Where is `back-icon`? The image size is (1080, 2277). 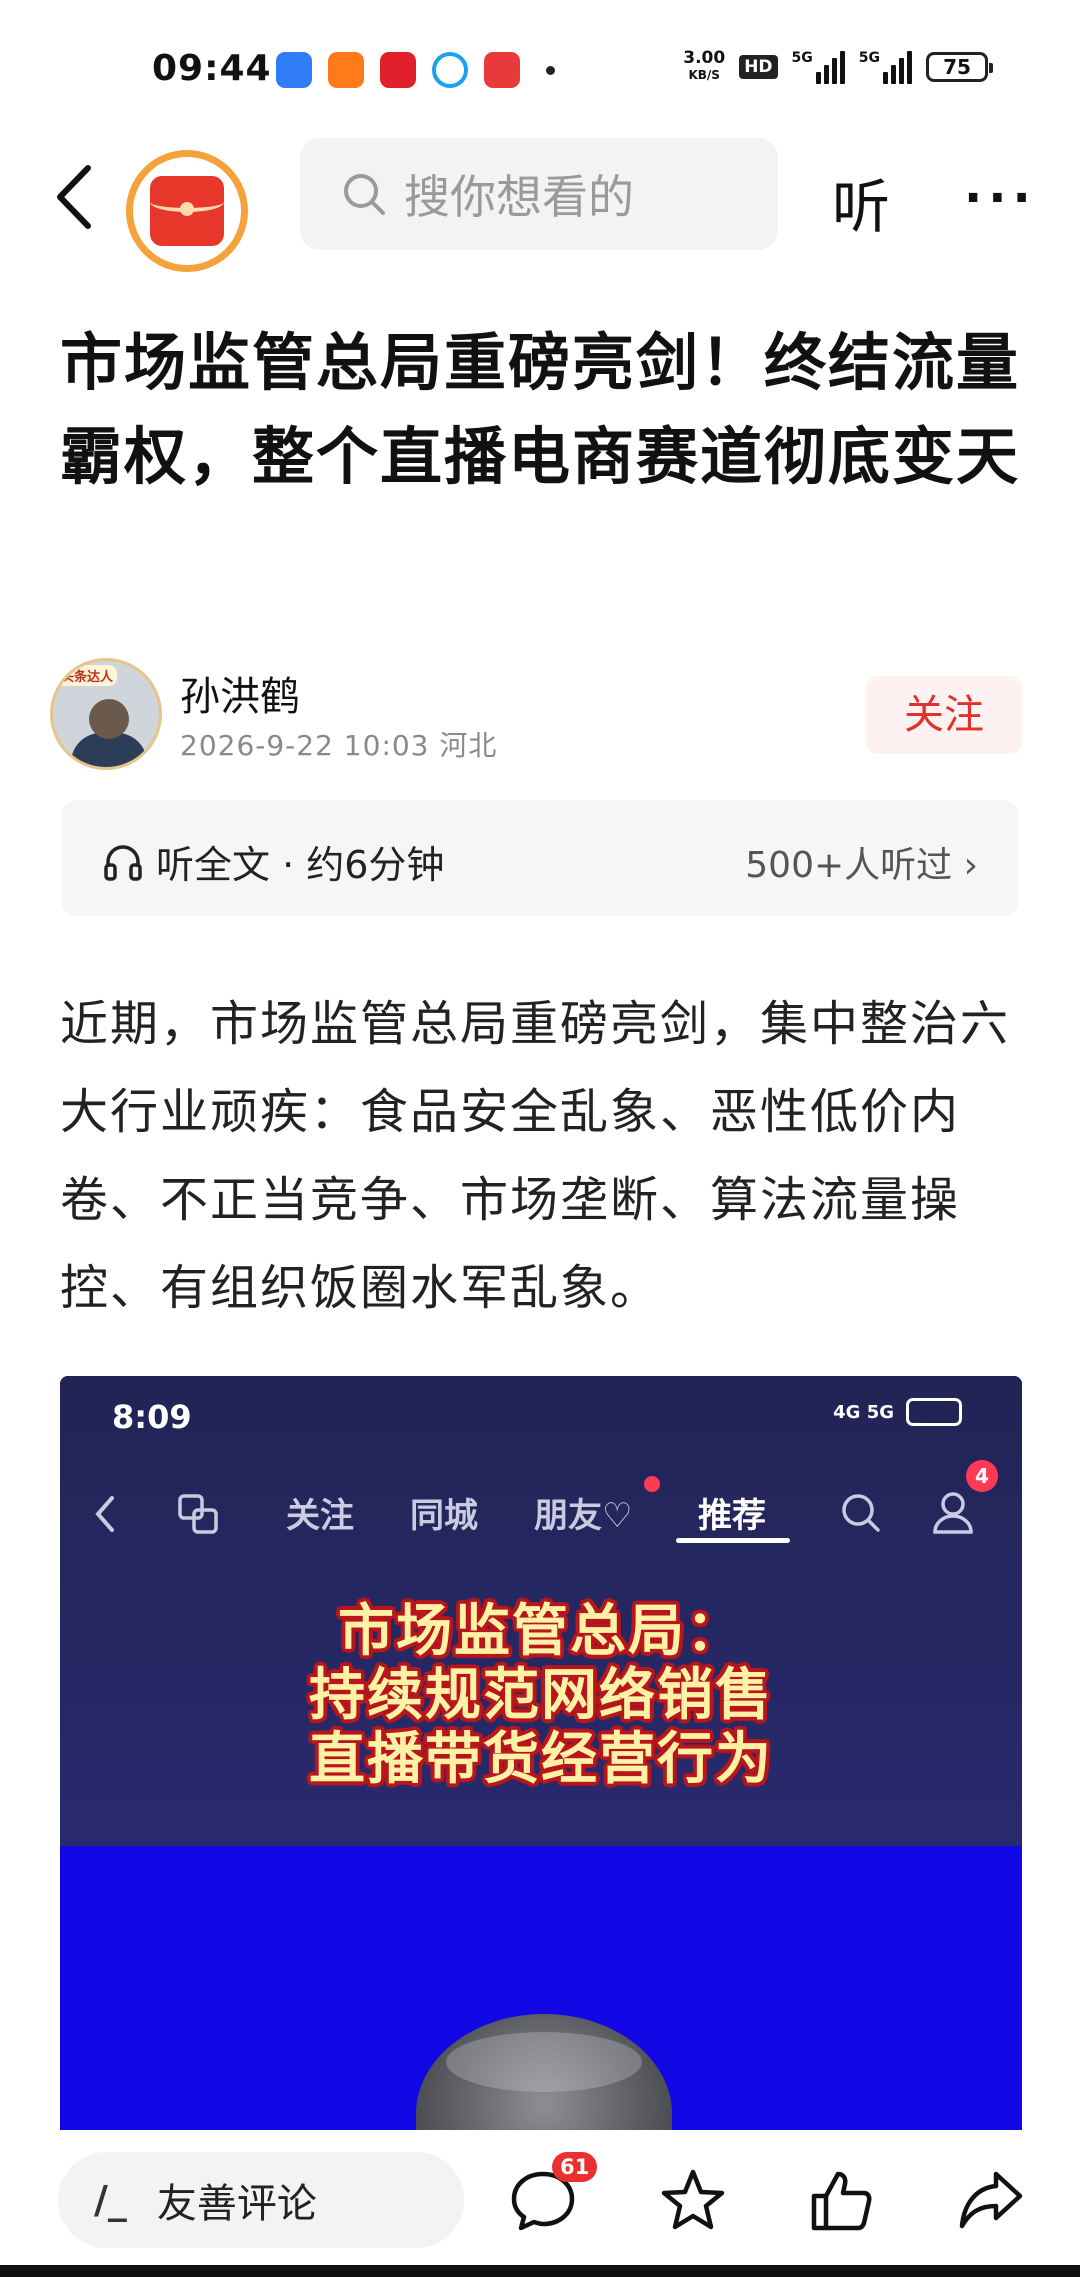 back-icon is located at coordinates (75, 197).